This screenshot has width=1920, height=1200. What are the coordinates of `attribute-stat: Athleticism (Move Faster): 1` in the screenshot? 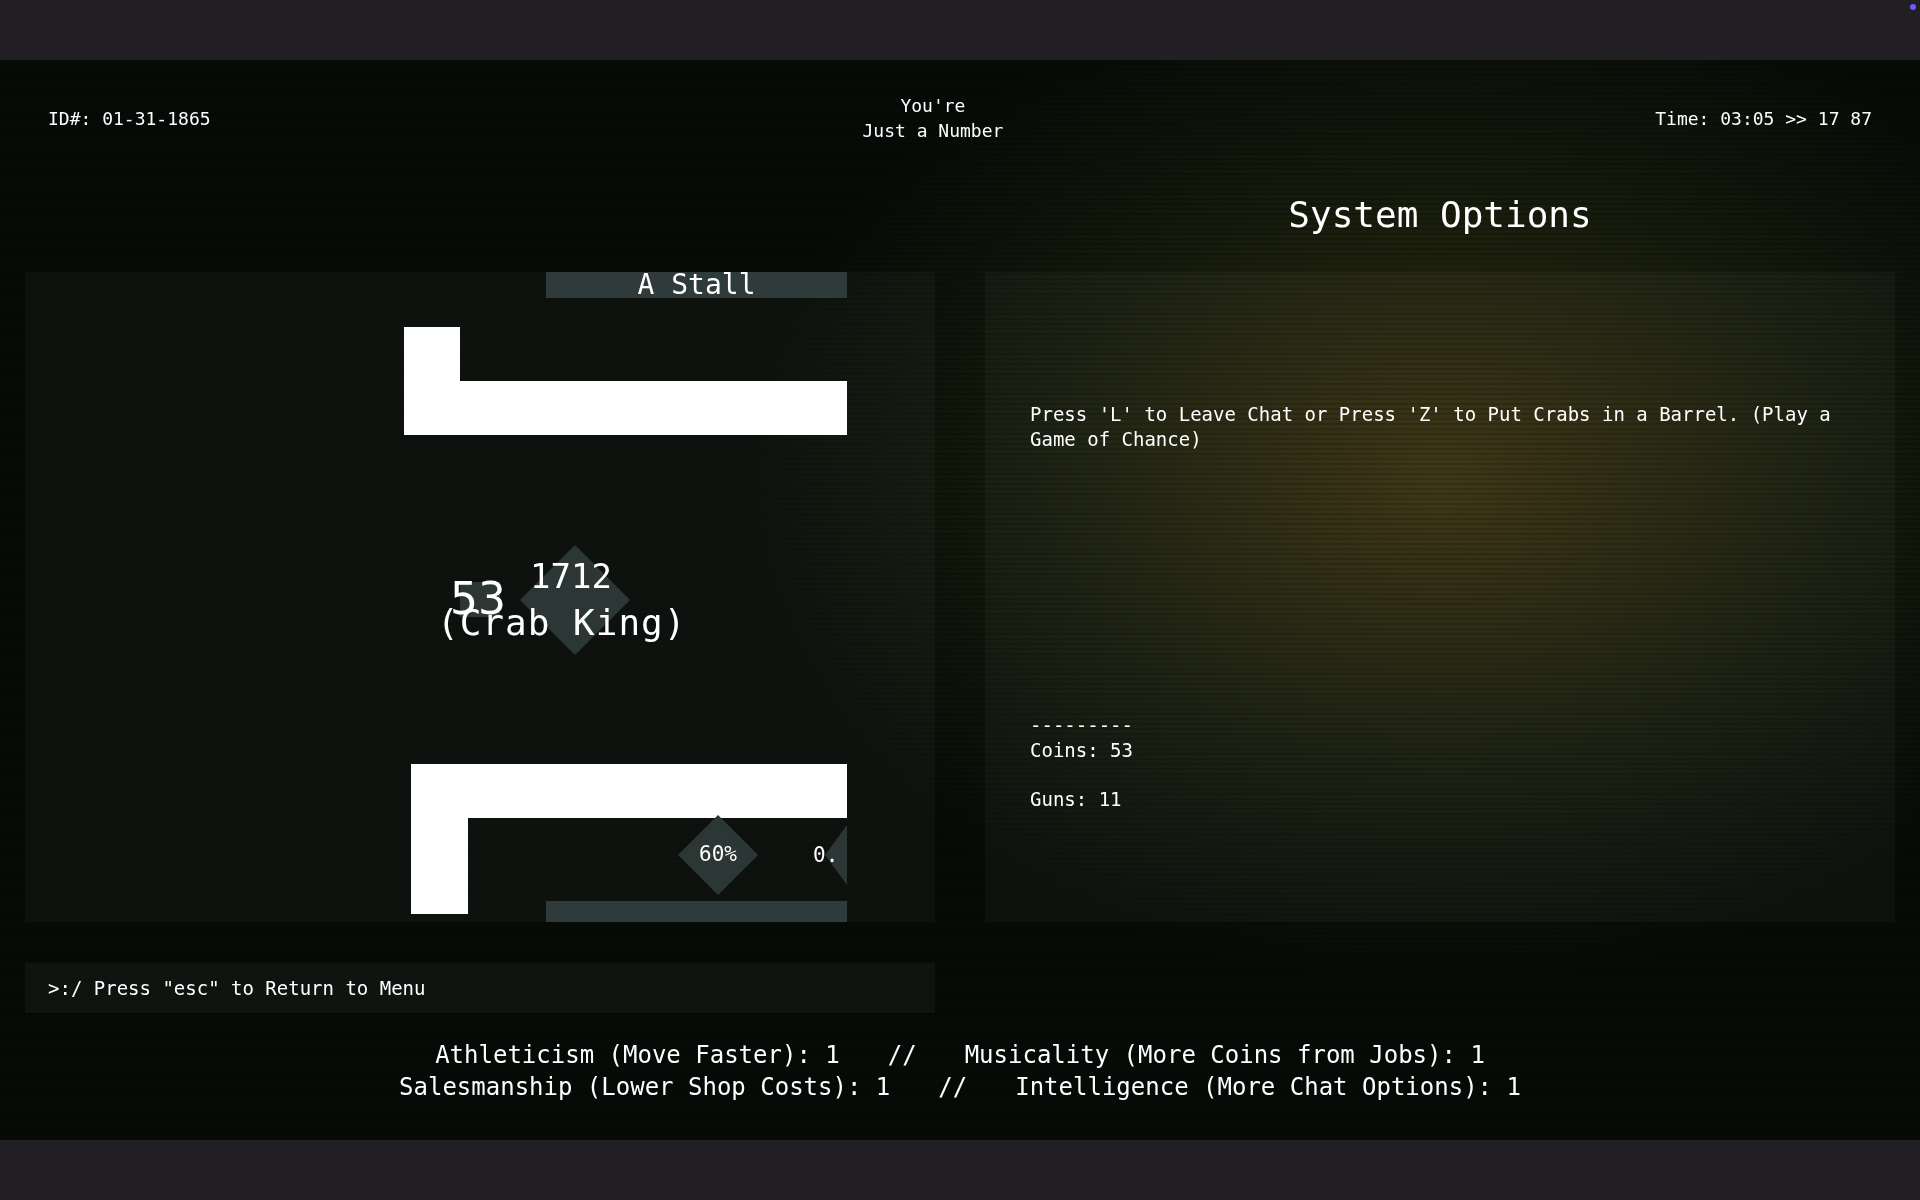 It's located at (637, 1055).